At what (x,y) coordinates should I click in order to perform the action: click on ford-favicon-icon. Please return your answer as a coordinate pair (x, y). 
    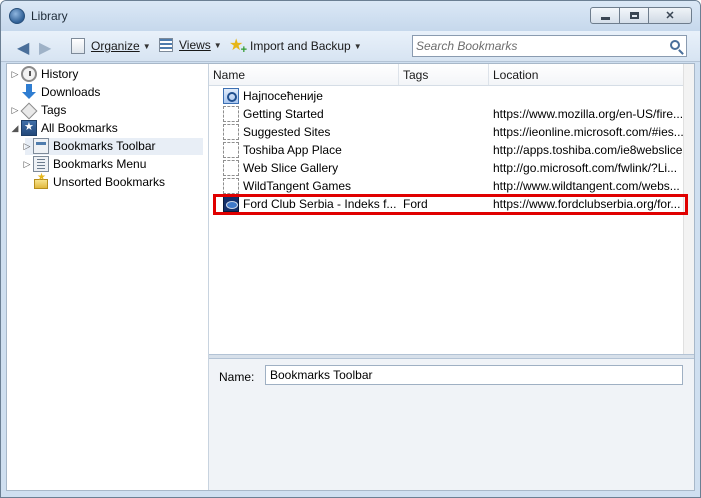
    Looking at the image, I should click on (231, 204).